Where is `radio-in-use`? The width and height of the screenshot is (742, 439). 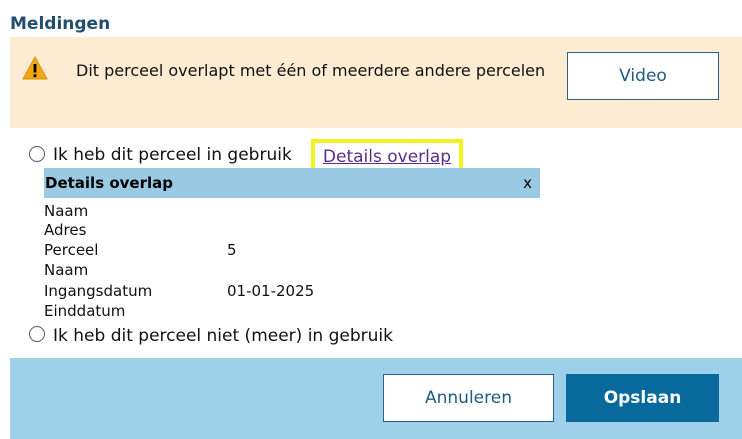
radio-in-use is located at coordinates (37, 154).